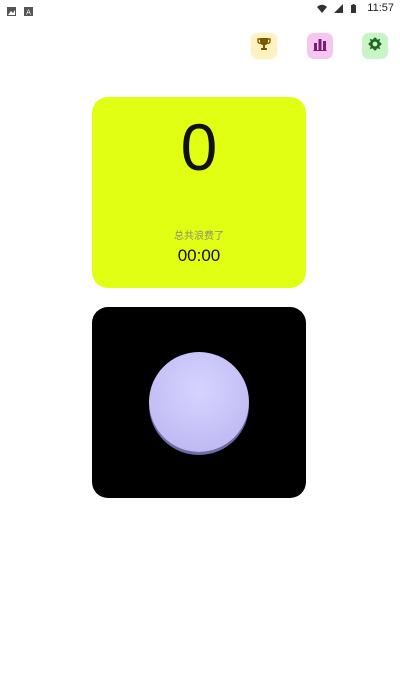  I want to click on wasted-label: 总共浪费了, so click(199, 236).